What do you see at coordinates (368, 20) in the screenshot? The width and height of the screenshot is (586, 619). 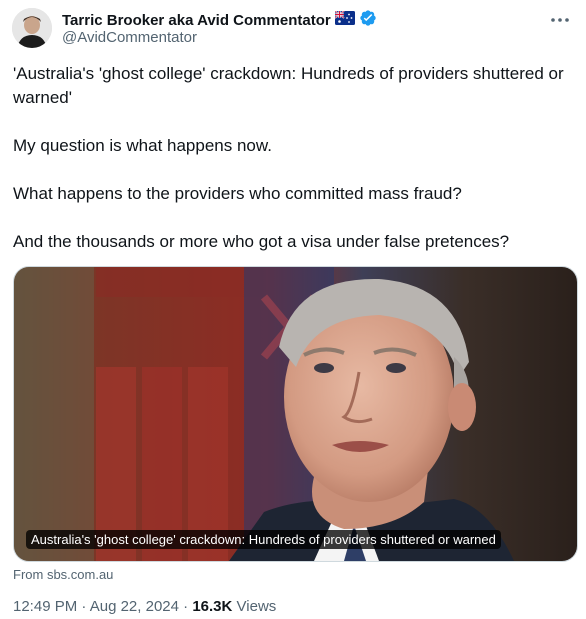 I see `verified-badge-icon` at bounding box center [368, 20].